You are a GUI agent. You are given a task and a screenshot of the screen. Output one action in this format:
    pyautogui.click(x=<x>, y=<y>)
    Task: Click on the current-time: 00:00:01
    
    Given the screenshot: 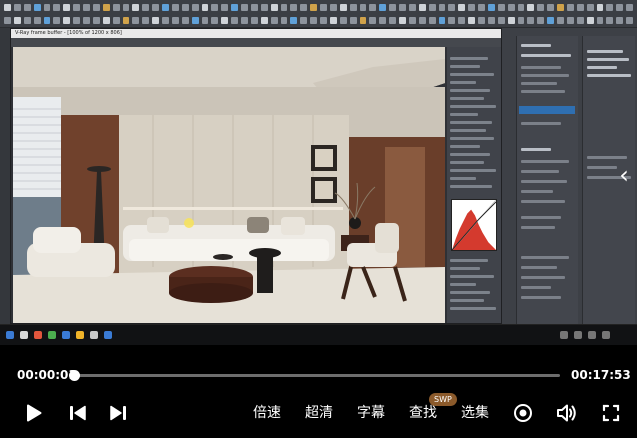 What is the action you would take?
    pyautogui.click(x=47, y=375)
    